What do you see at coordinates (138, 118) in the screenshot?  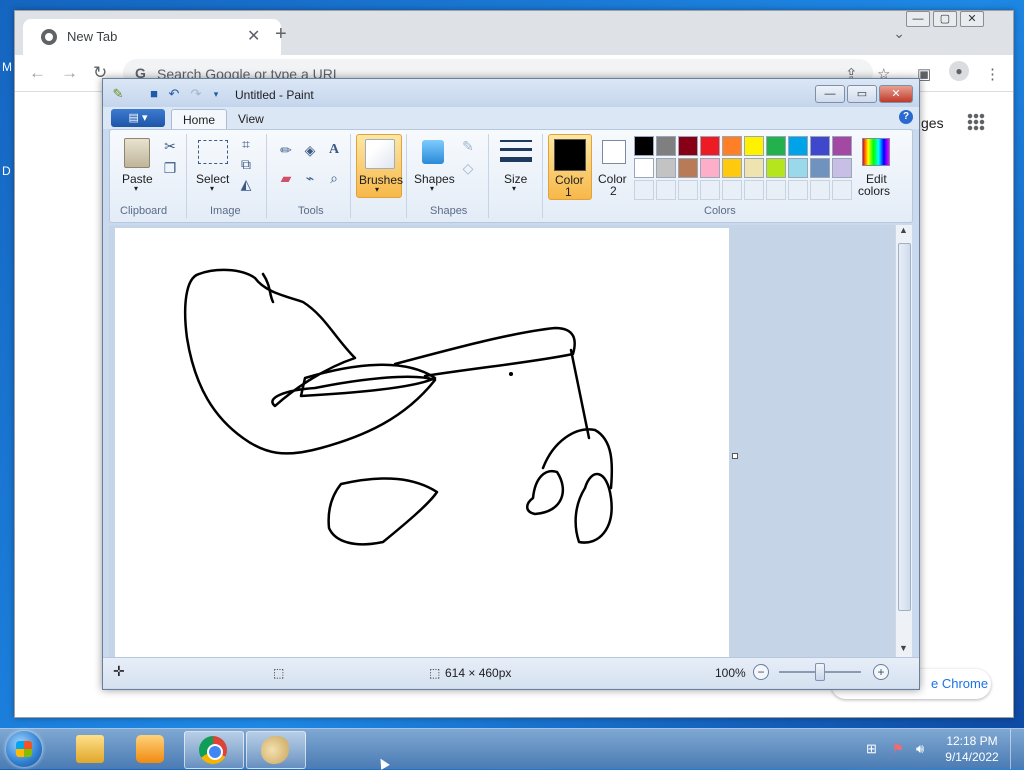 I see `paint-file-menu-button: ▤ ▾` at bounding box center [138, 118].